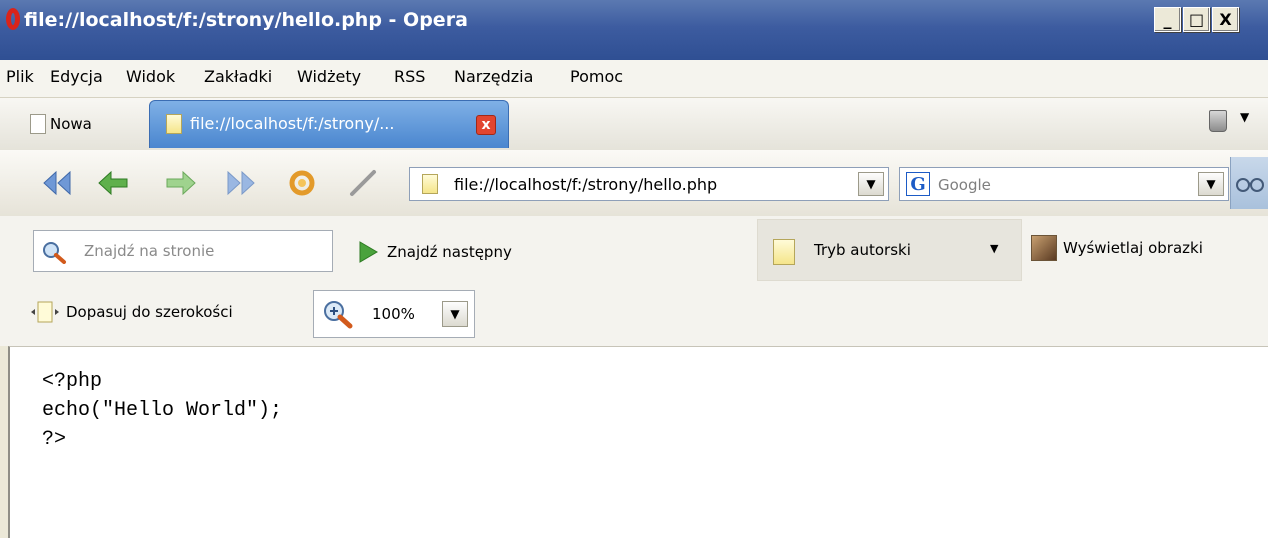  I want to click on find-placeholder: Znajdź na stronie, so click(149, 251).